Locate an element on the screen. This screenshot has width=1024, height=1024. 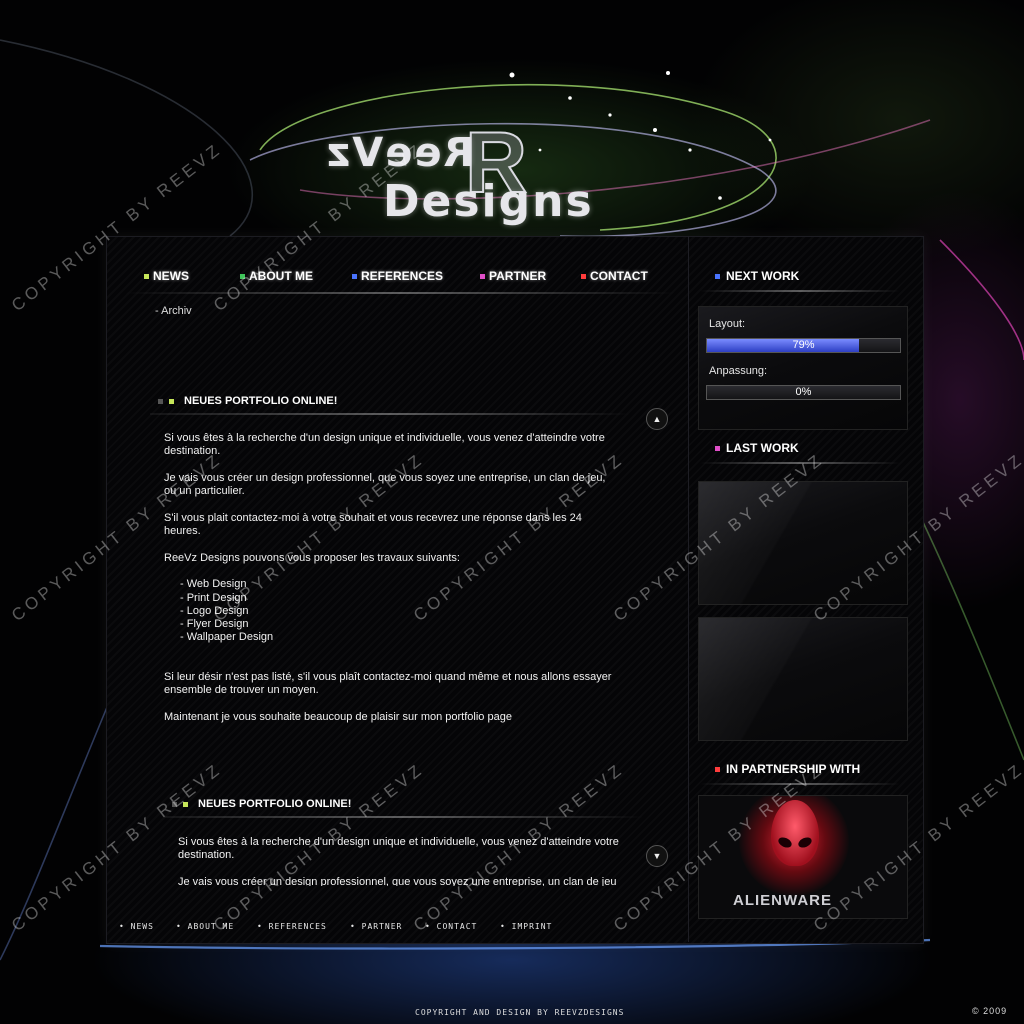
layout-label: Layout: is located at coordinates (727, 324).